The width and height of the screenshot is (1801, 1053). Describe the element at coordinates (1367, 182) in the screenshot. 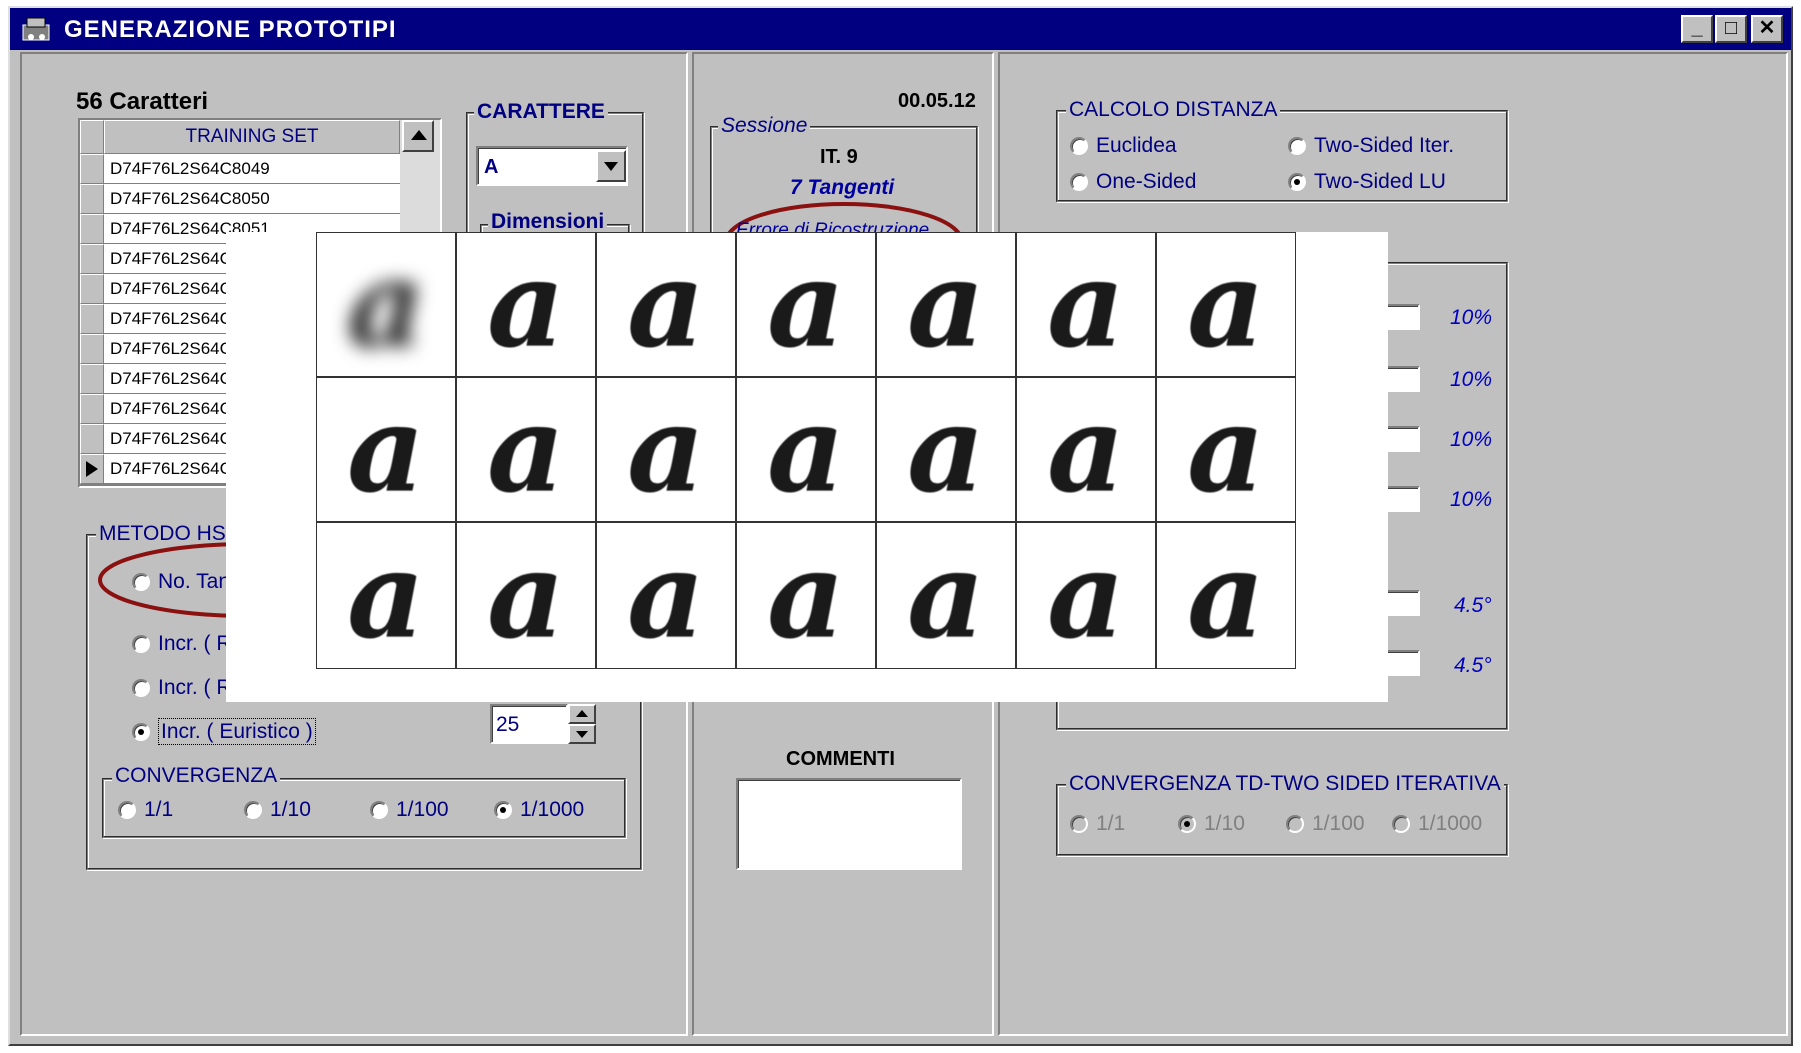

I see `distance-option-two-sided-lu: Two-Sided LU` at that location.